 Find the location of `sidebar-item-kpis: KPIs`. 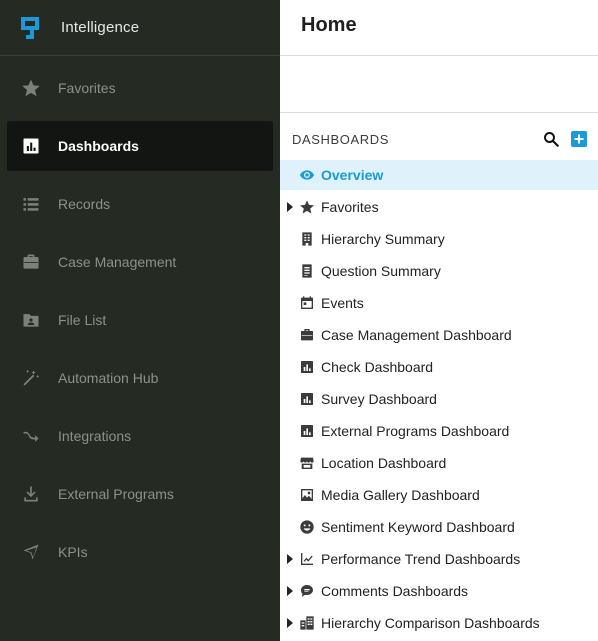

sidebar-item-kpis: KPIs is located at coordinates (140, 552).